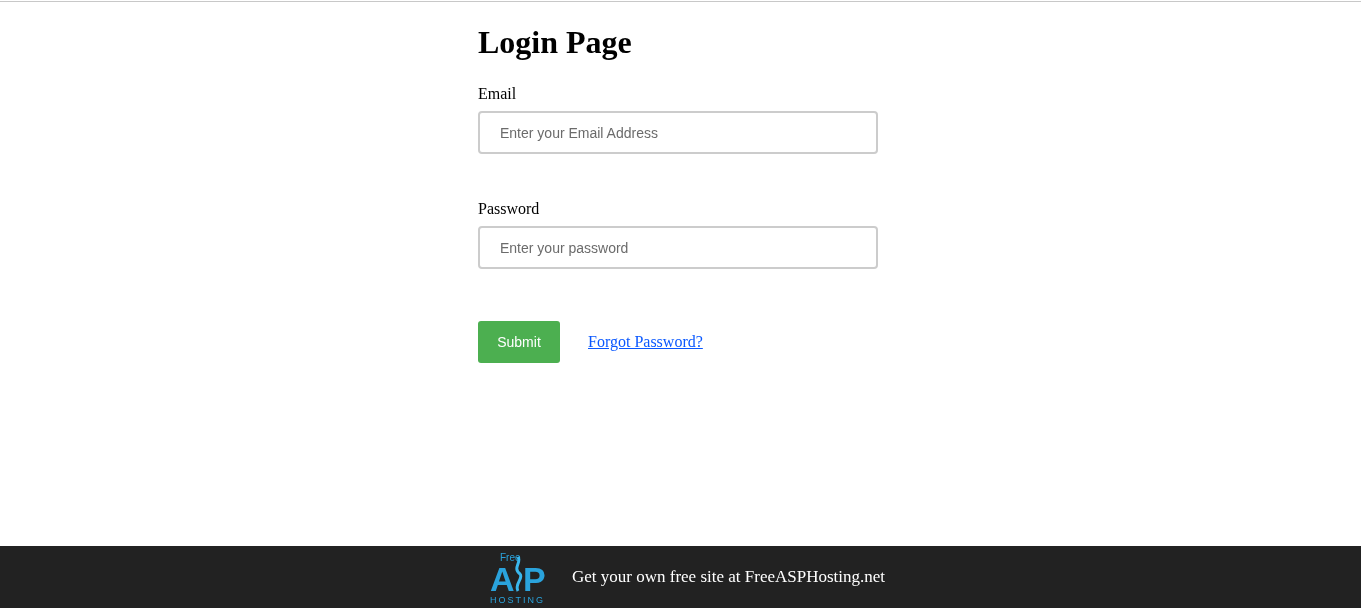 The image size is (1361, 608). Describe the element at coordinates (645, 342) in the screenshot. I see `forgot-password-link: Forgot Password?` at that location.